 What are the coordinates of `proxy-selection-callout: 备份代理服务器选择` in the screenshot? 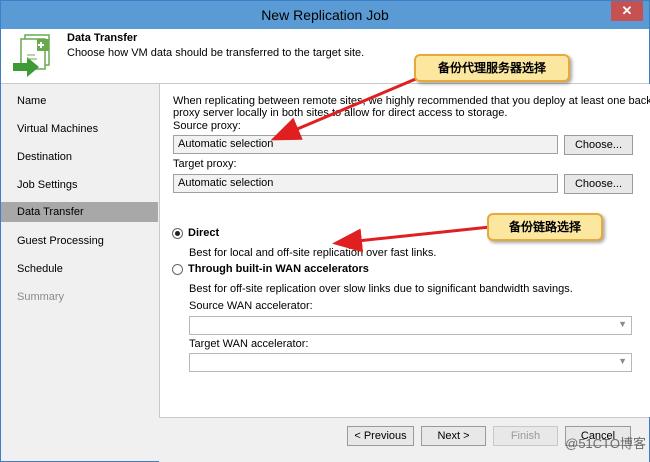 It's located at (492, 68).